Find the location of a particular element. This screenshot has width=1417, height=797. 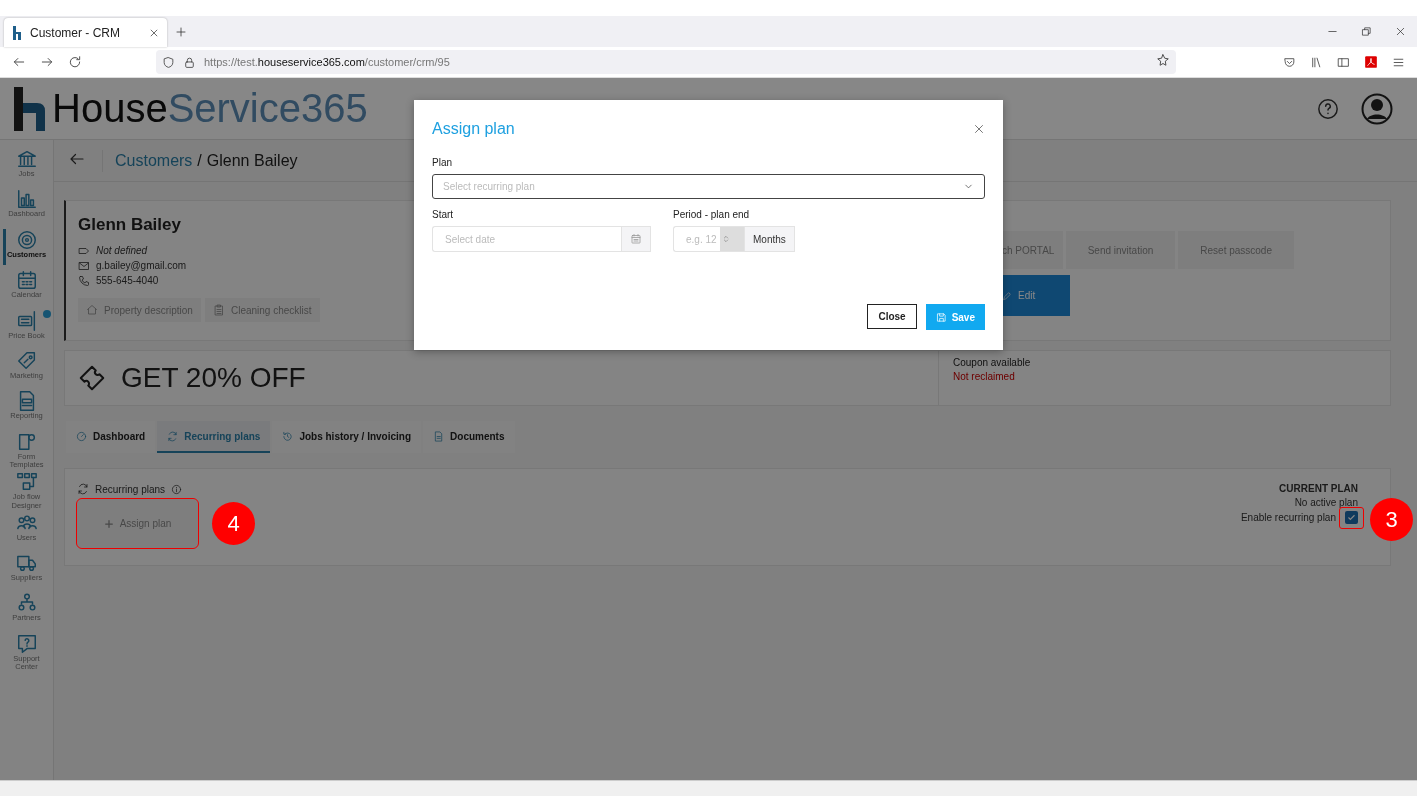

checkbox is located at coordinates (1351, 517).